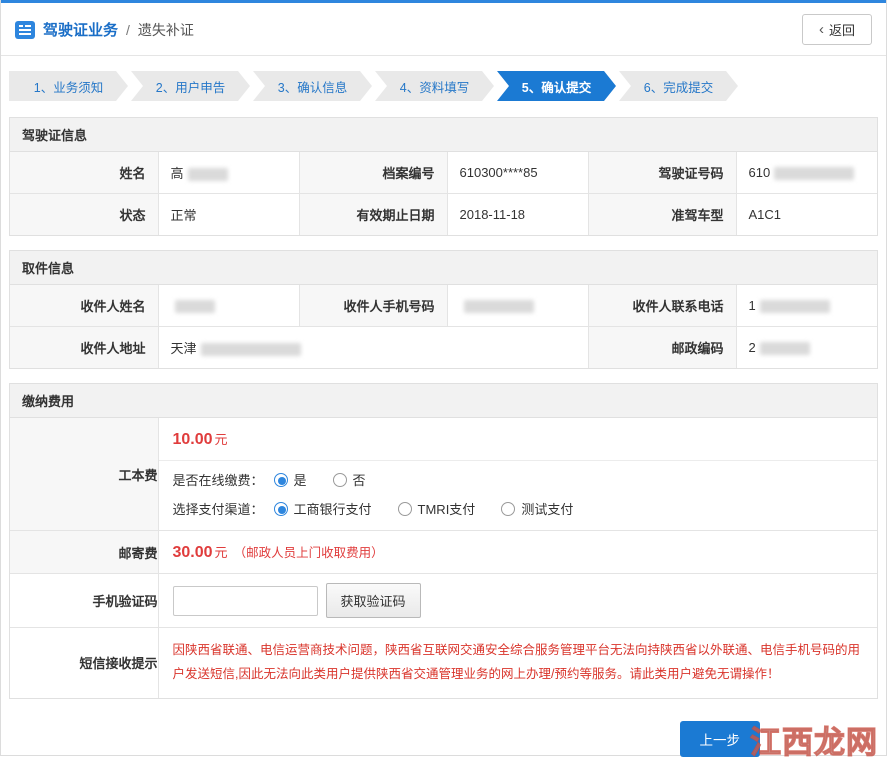 This screenshot has width=887, height=769. Describe the element at coordinates (719, 738) in the screenshot. I see `previous-step-button: 上一步` at that location.